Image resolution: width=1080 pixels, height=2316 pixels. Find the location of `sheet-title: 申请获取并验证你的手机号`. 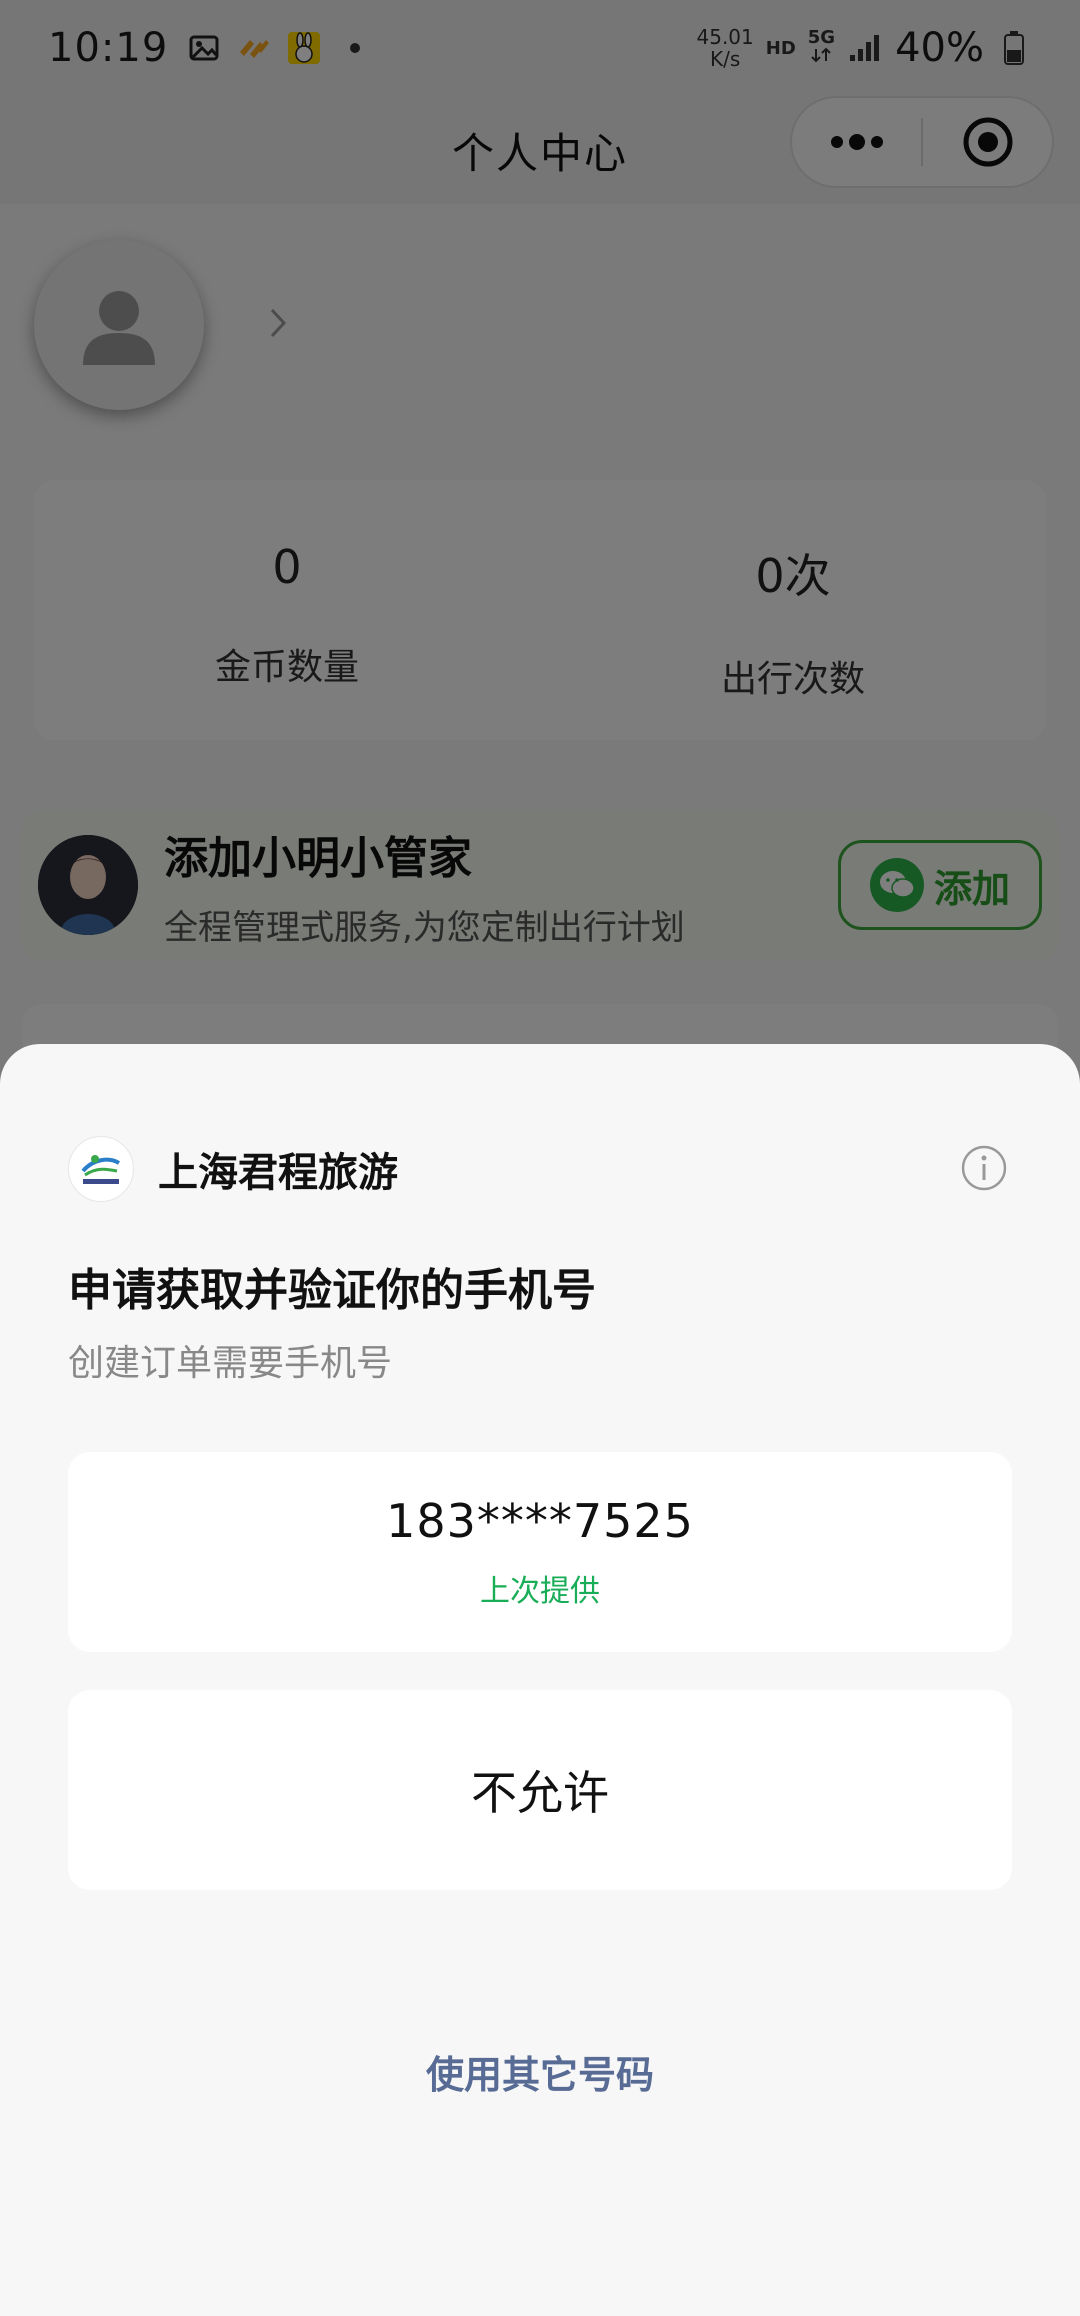

sheet-title: 申请获取并验证你的手机号 is located at coordinates (332, 1290).